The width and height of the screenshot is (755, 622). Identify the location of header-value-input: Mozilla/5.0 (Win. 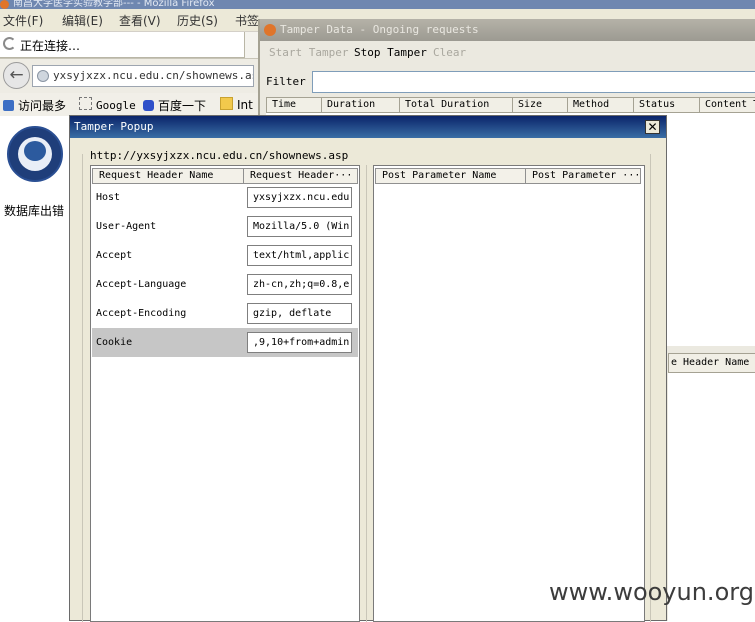
(299, 226).